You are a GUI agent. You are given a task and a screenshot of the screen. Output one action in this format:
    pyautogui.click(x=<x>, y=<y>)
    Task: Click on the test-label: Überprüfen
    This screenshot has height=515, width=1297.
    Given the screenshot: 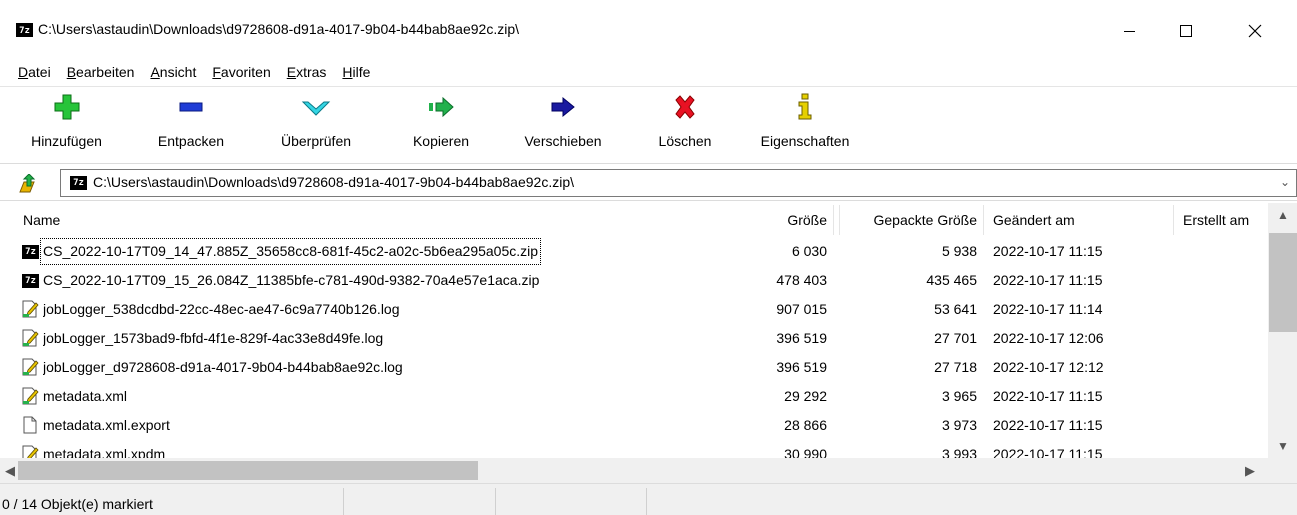 What is the action you would take?
    pyautogui.click(x=316, y=141)
    